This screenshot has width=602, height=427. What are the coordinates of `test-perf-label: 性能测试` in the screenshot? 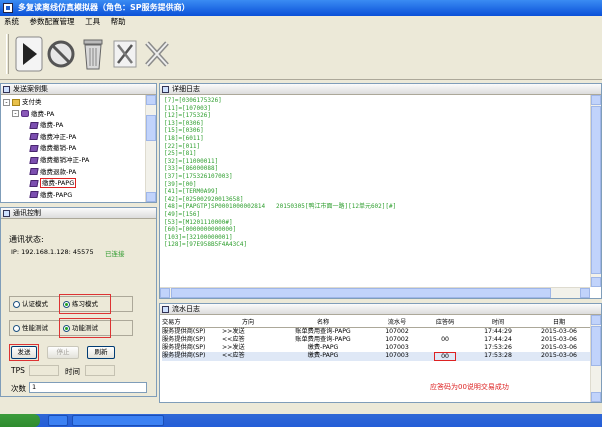 It's located at (35, 328).